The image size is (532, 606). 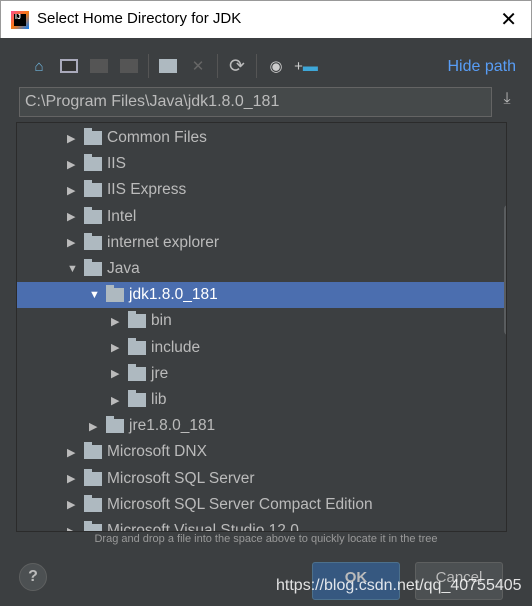 What do you see at coordinates (261, 374) in the screenshot?
I see `tree-row: ▶ jre` at bounding box center [261, 374].